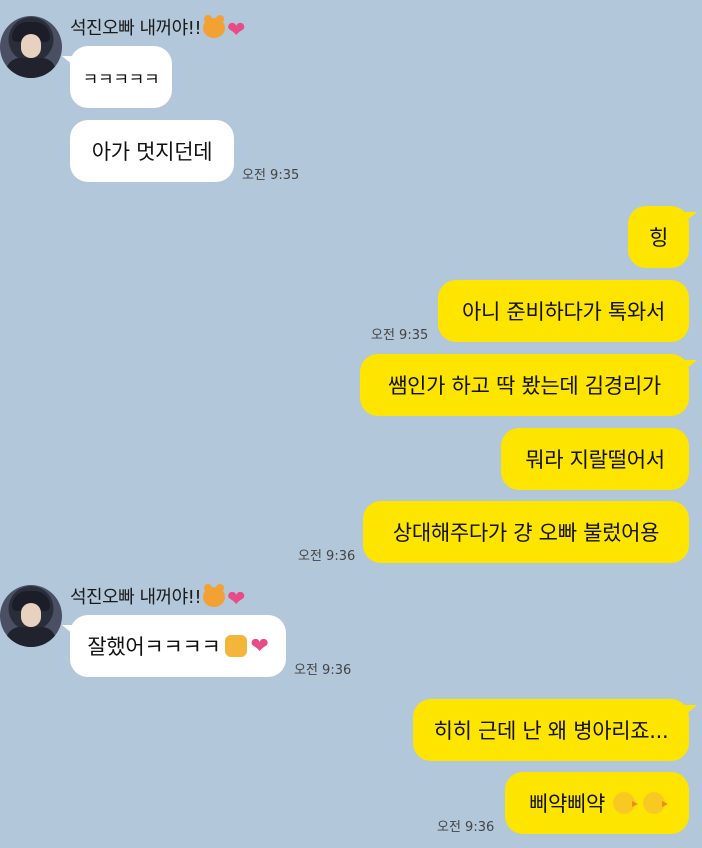  Describe the element at coordinates (174, 646) in the screenshot. I see `incoming-message: 잘했어ㅋㅋㅋㅋ ❤` at that location.